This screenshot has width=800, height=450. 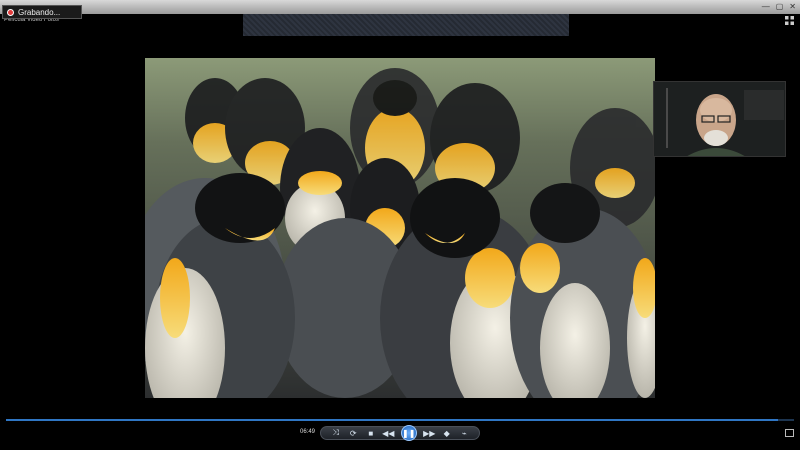 What do you see at coordinates (10, 12) in the screenshot?
I see `record-dot-icon` at bounding box center [10, 12].